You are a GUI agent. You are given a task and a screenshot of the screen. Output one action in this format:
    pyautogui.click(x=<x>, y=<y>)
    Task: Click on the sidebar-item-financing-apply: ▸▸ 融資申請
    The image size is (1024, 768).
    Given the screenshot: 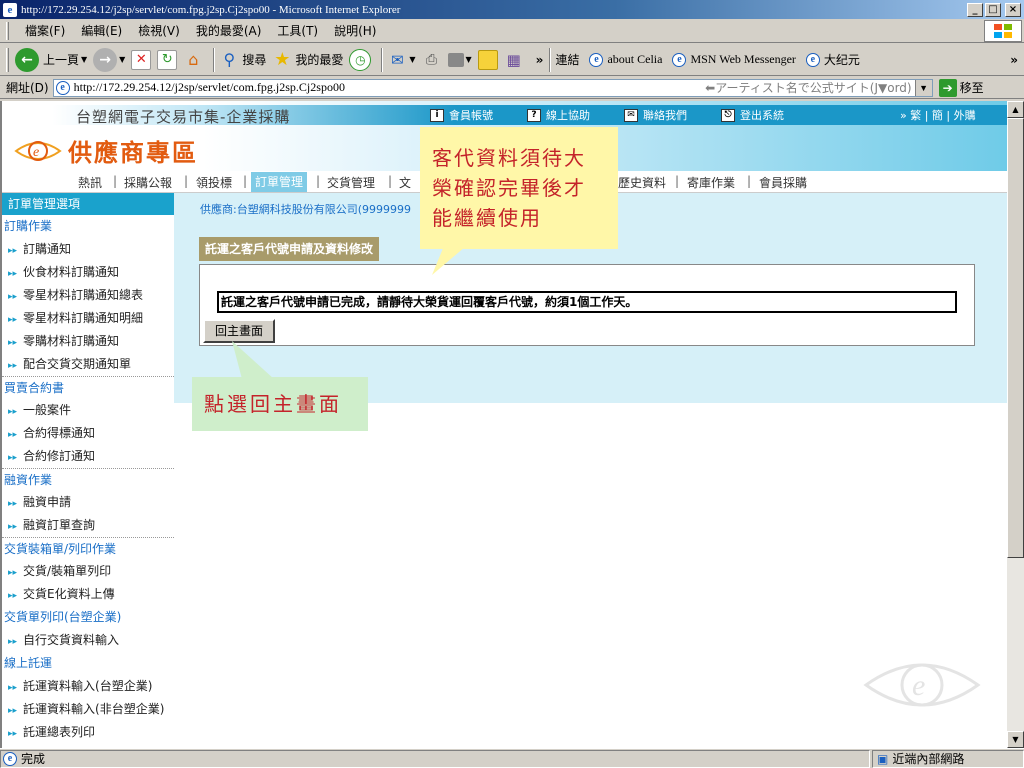 What is the action you would take?
    pyautogui.click(x=88, y=502)
    